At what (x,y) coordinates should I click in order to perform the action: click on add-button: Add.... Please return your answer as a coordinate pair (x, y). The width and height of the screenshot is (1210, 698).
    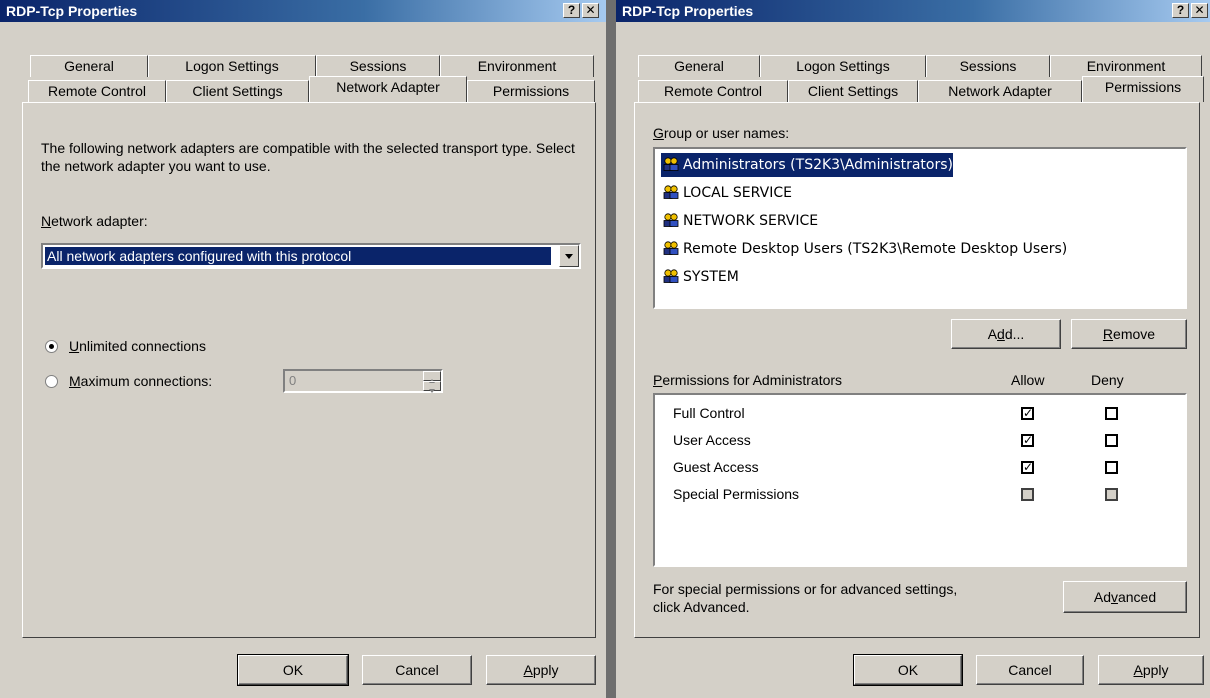
    Looking at the image, I should click on (1006, 334).